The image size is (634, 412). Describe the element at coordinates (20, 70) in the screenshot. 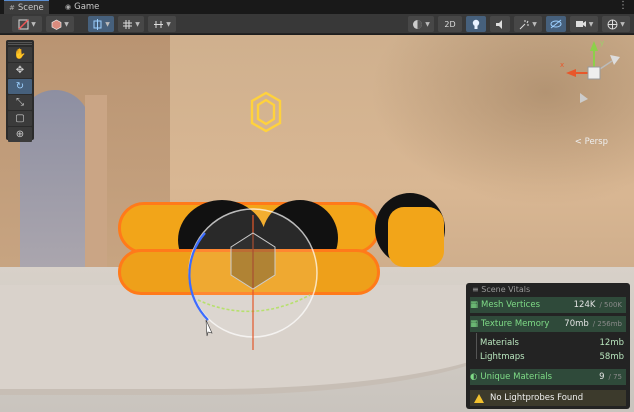

I see `move-tool: ✥` at that location.